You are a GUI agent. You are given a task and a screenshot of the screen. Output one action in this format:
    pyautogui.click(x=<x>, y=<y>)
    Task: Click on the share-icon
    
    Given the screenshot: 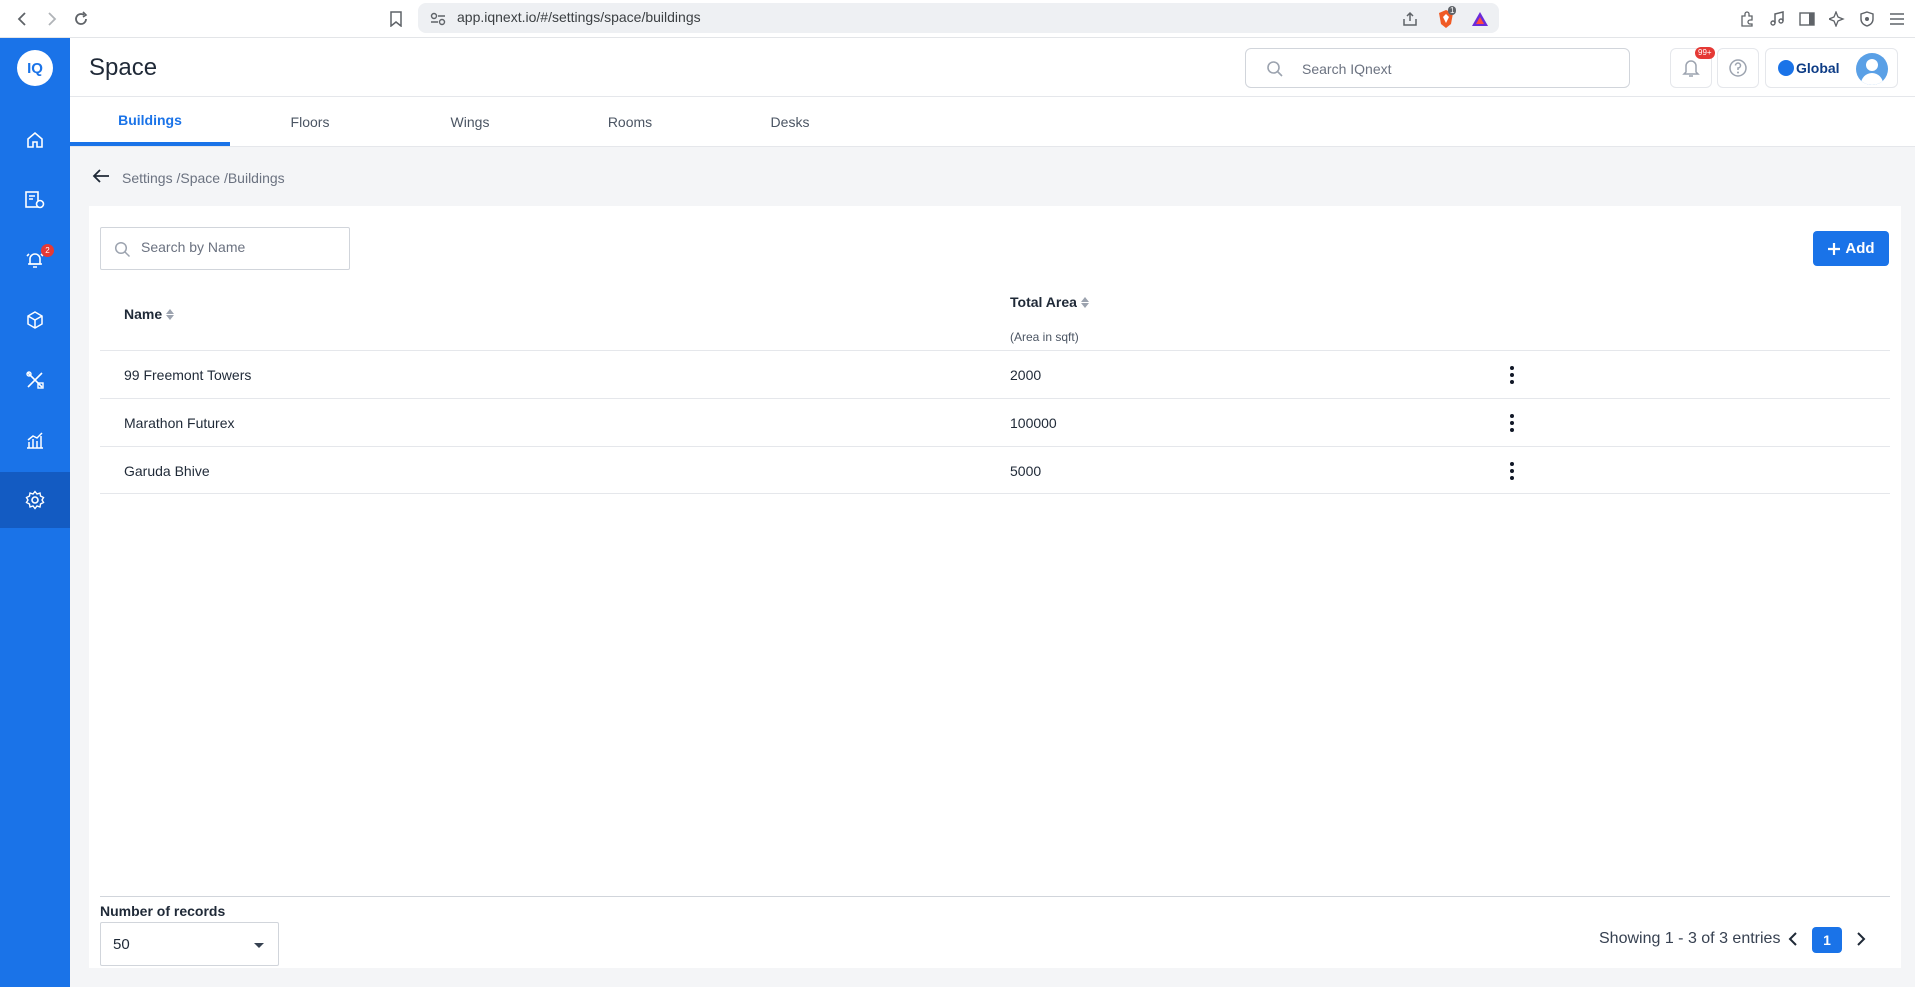 What is the action you would take?
    pyautogui.click(x=1410, y=19)
    